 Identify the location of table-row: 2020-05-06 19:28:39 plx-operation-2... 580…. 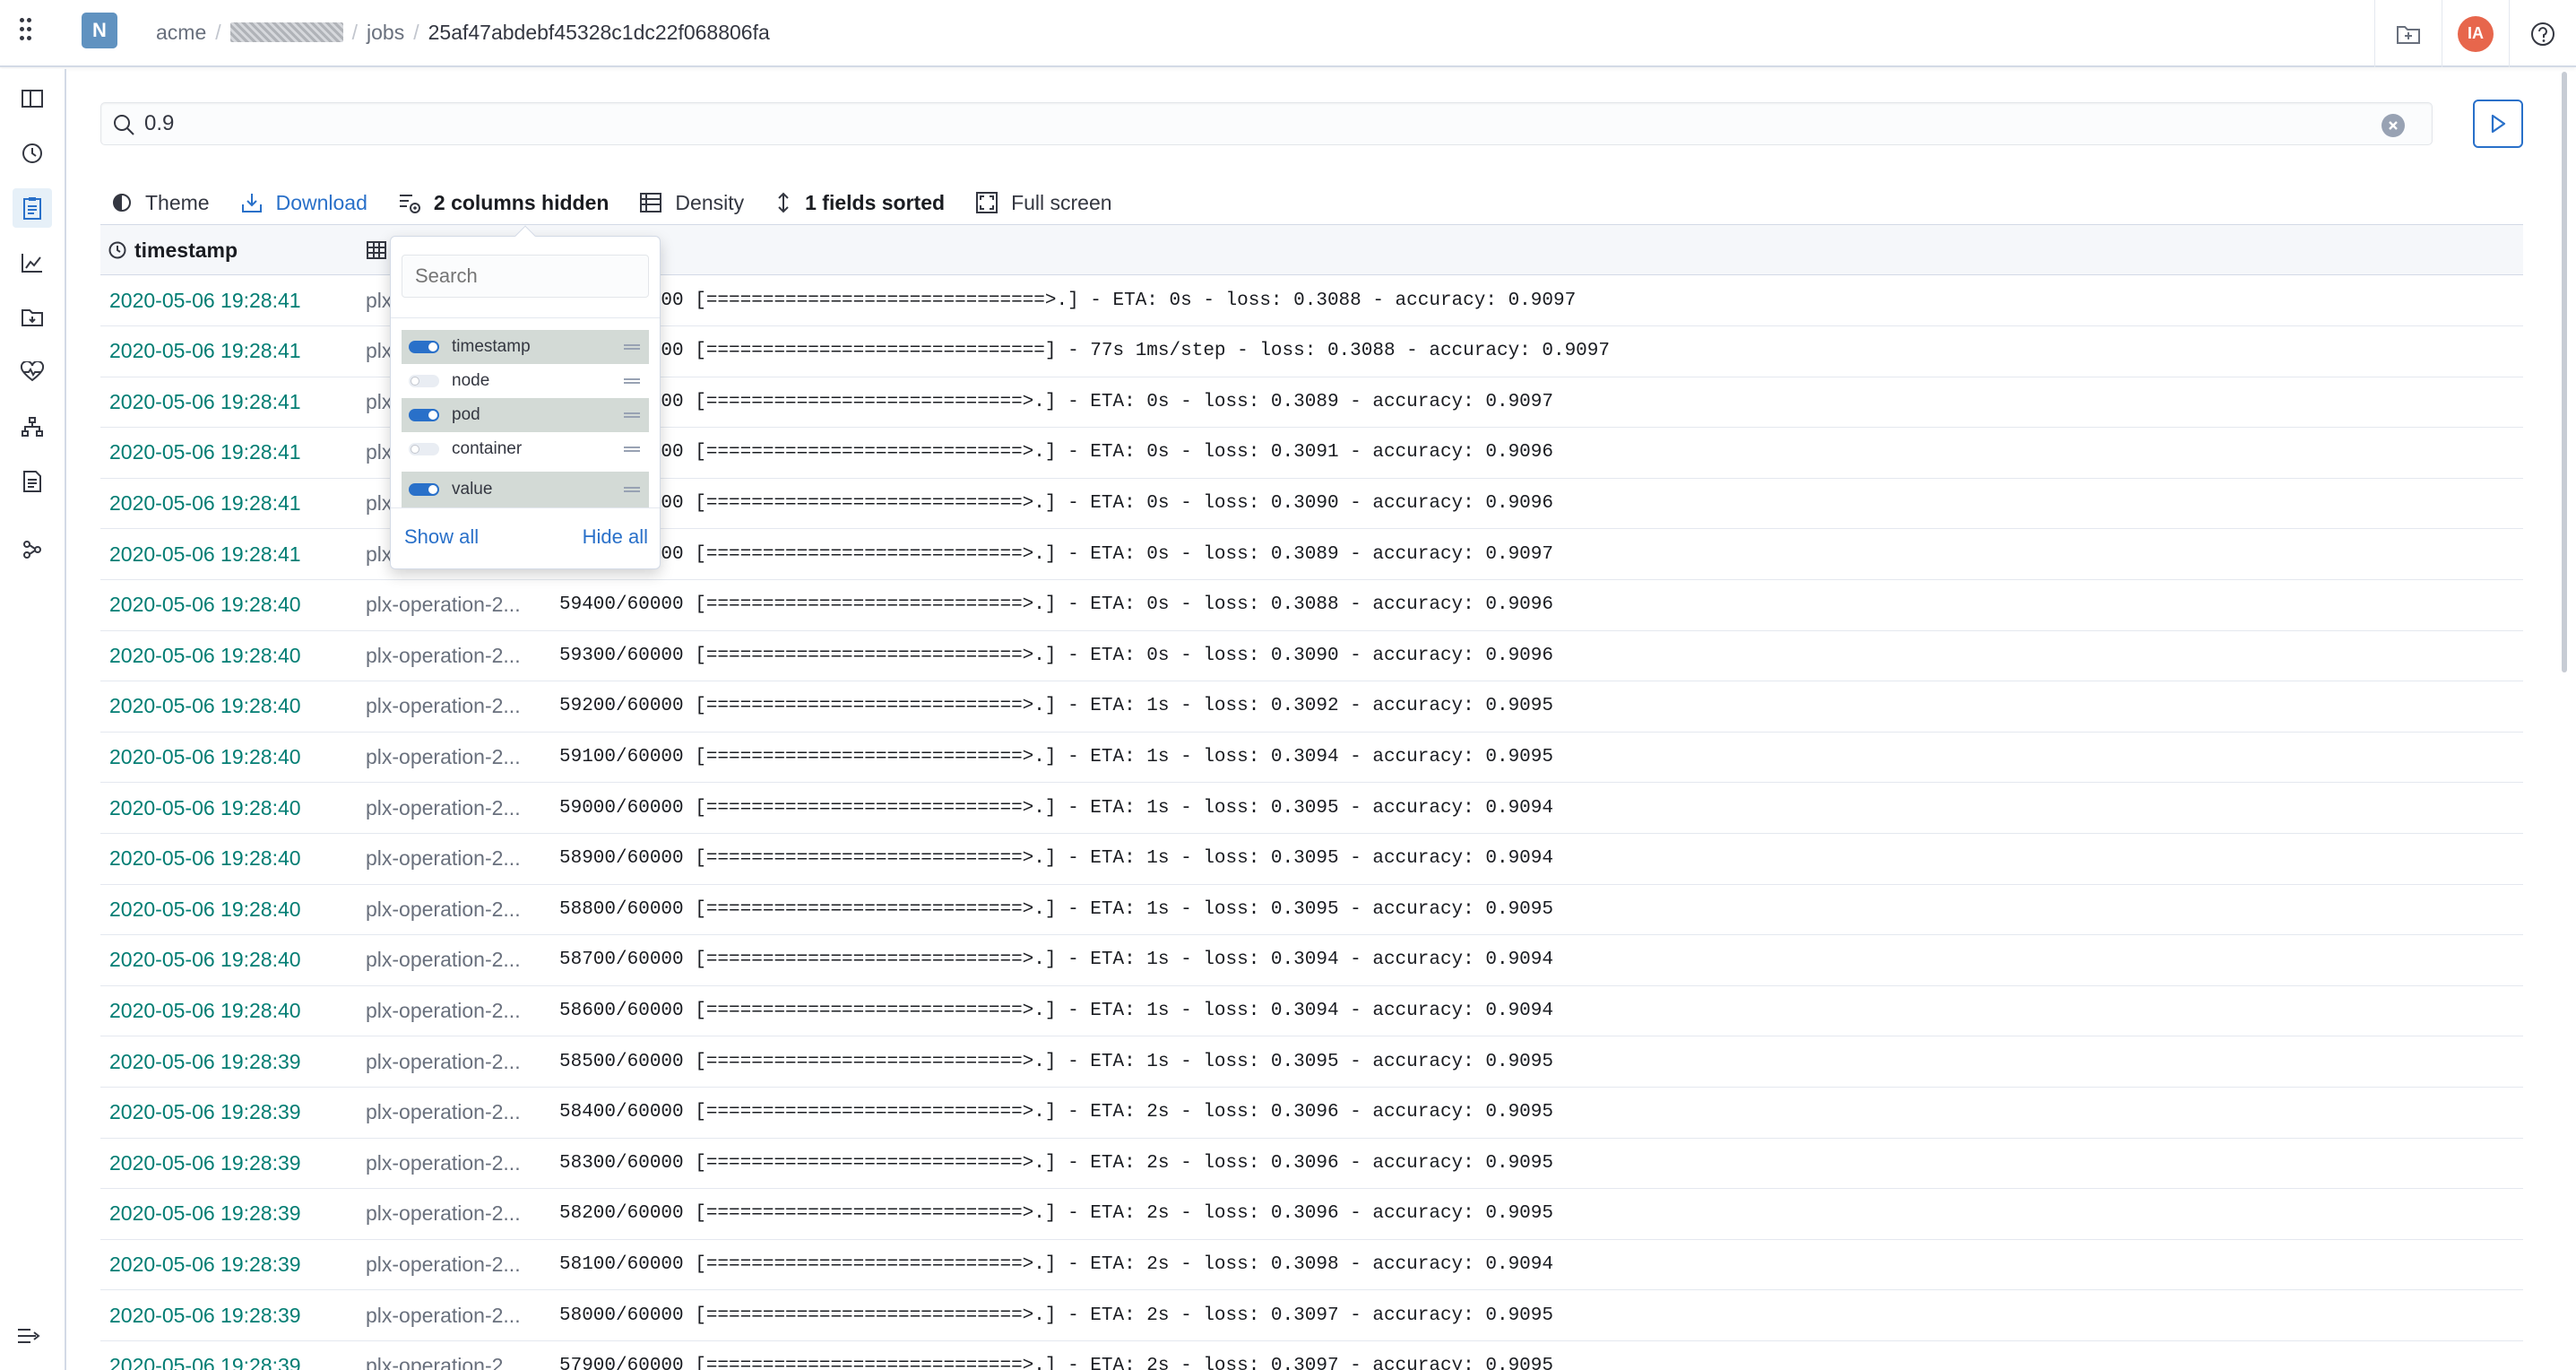
(1311, 1315).